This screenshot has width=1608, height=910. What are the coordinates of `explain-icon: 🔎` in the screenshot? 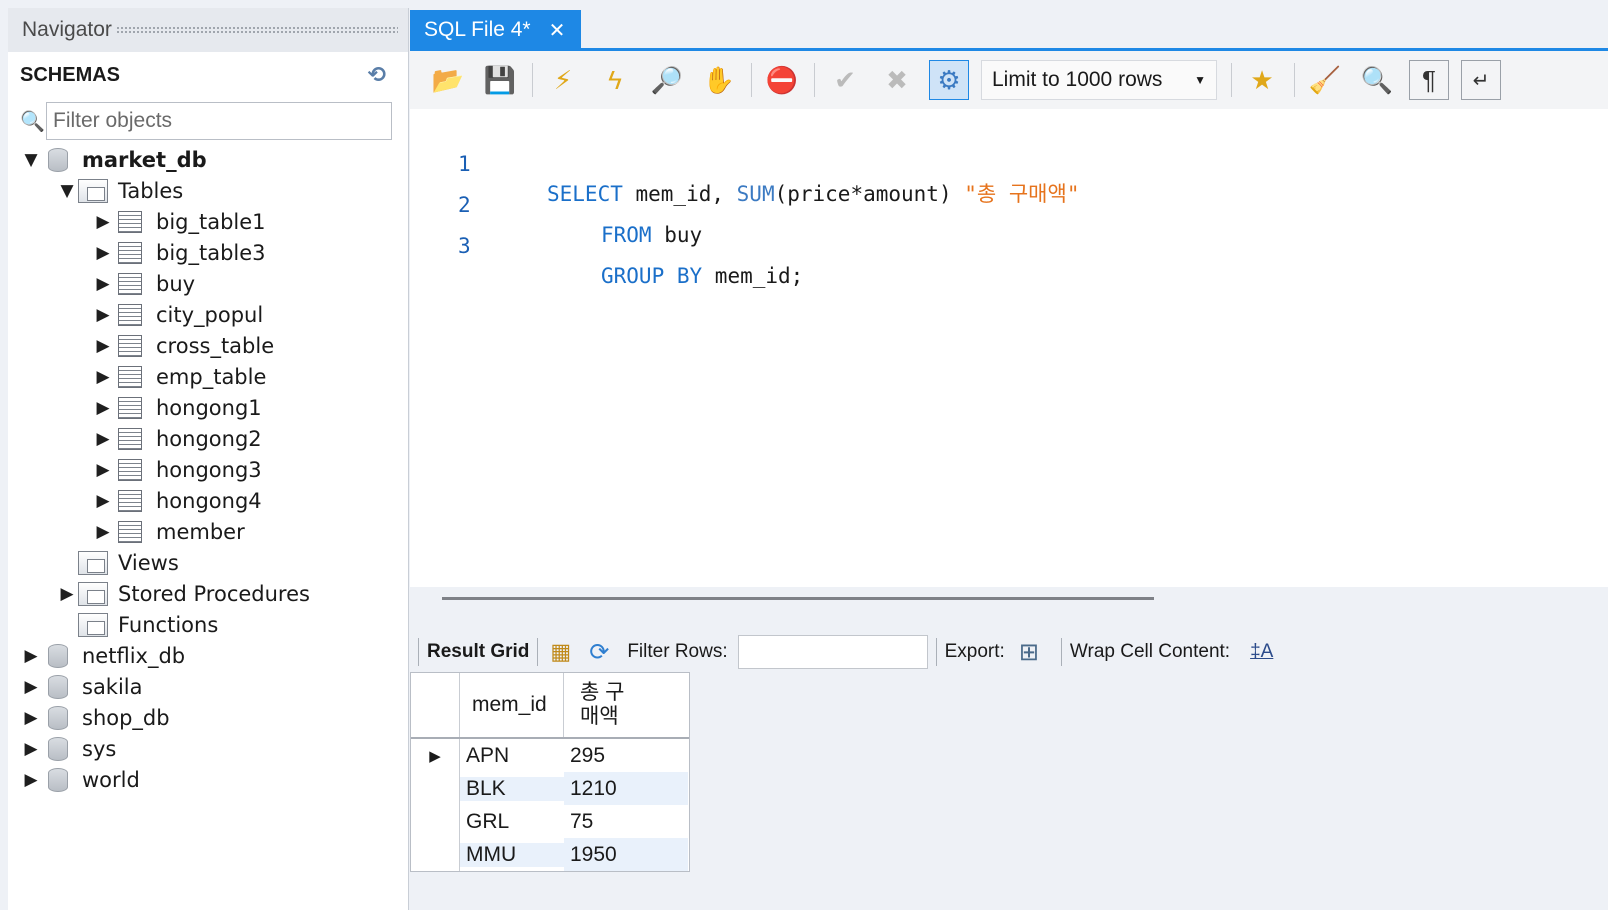 It's located at (667, 80).